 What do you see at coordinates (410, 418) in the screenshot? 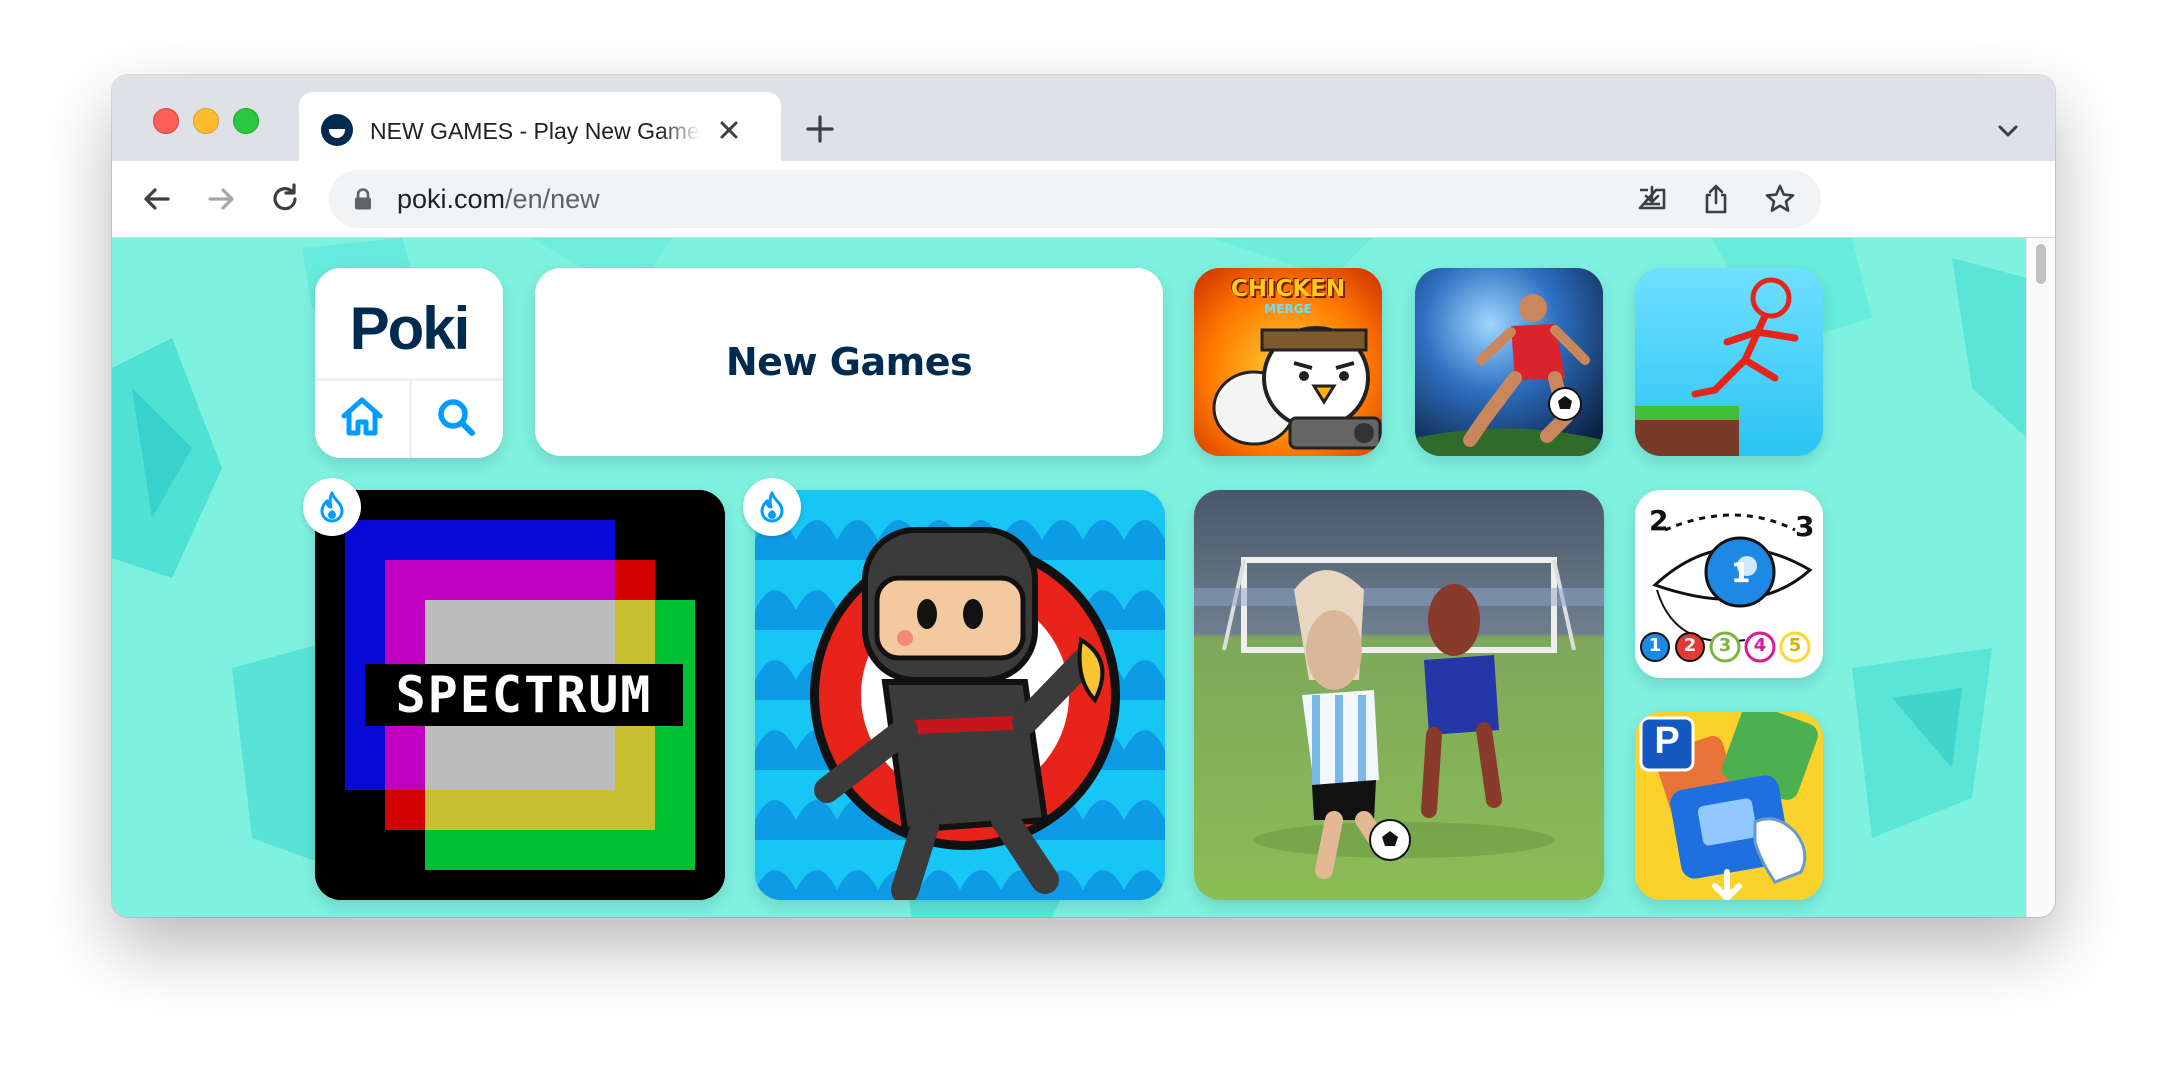
I see `divider` at bounding box center [410, 418].